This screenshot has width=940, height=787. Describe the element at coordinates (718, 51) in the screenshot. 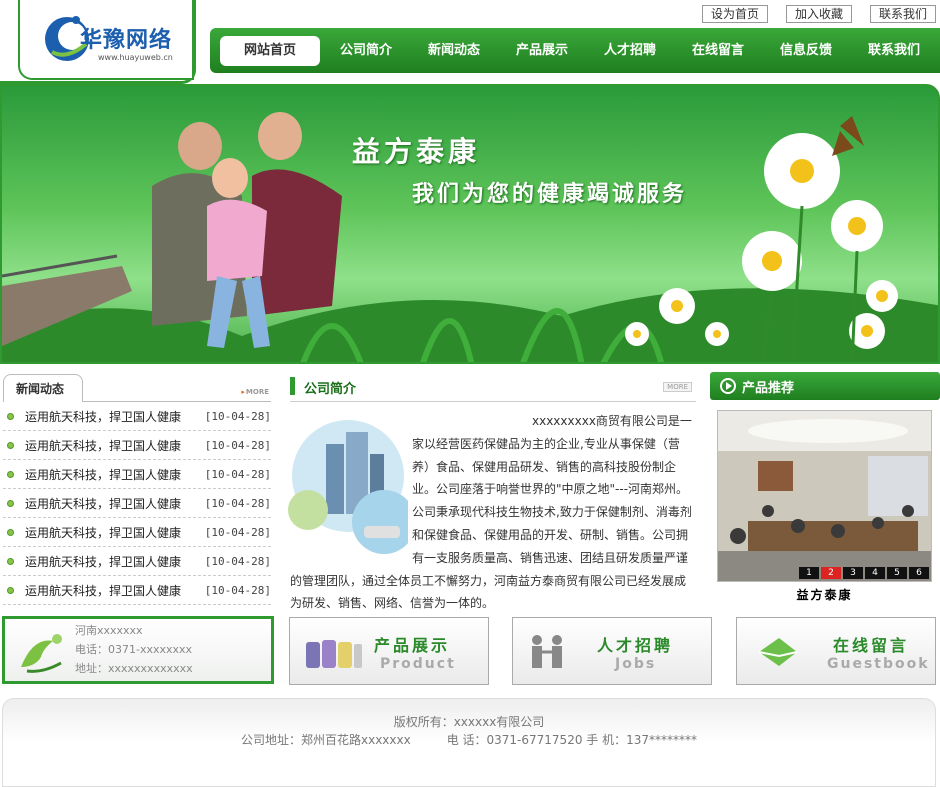

I see `nav-guestbook: 在线留言` at that location.